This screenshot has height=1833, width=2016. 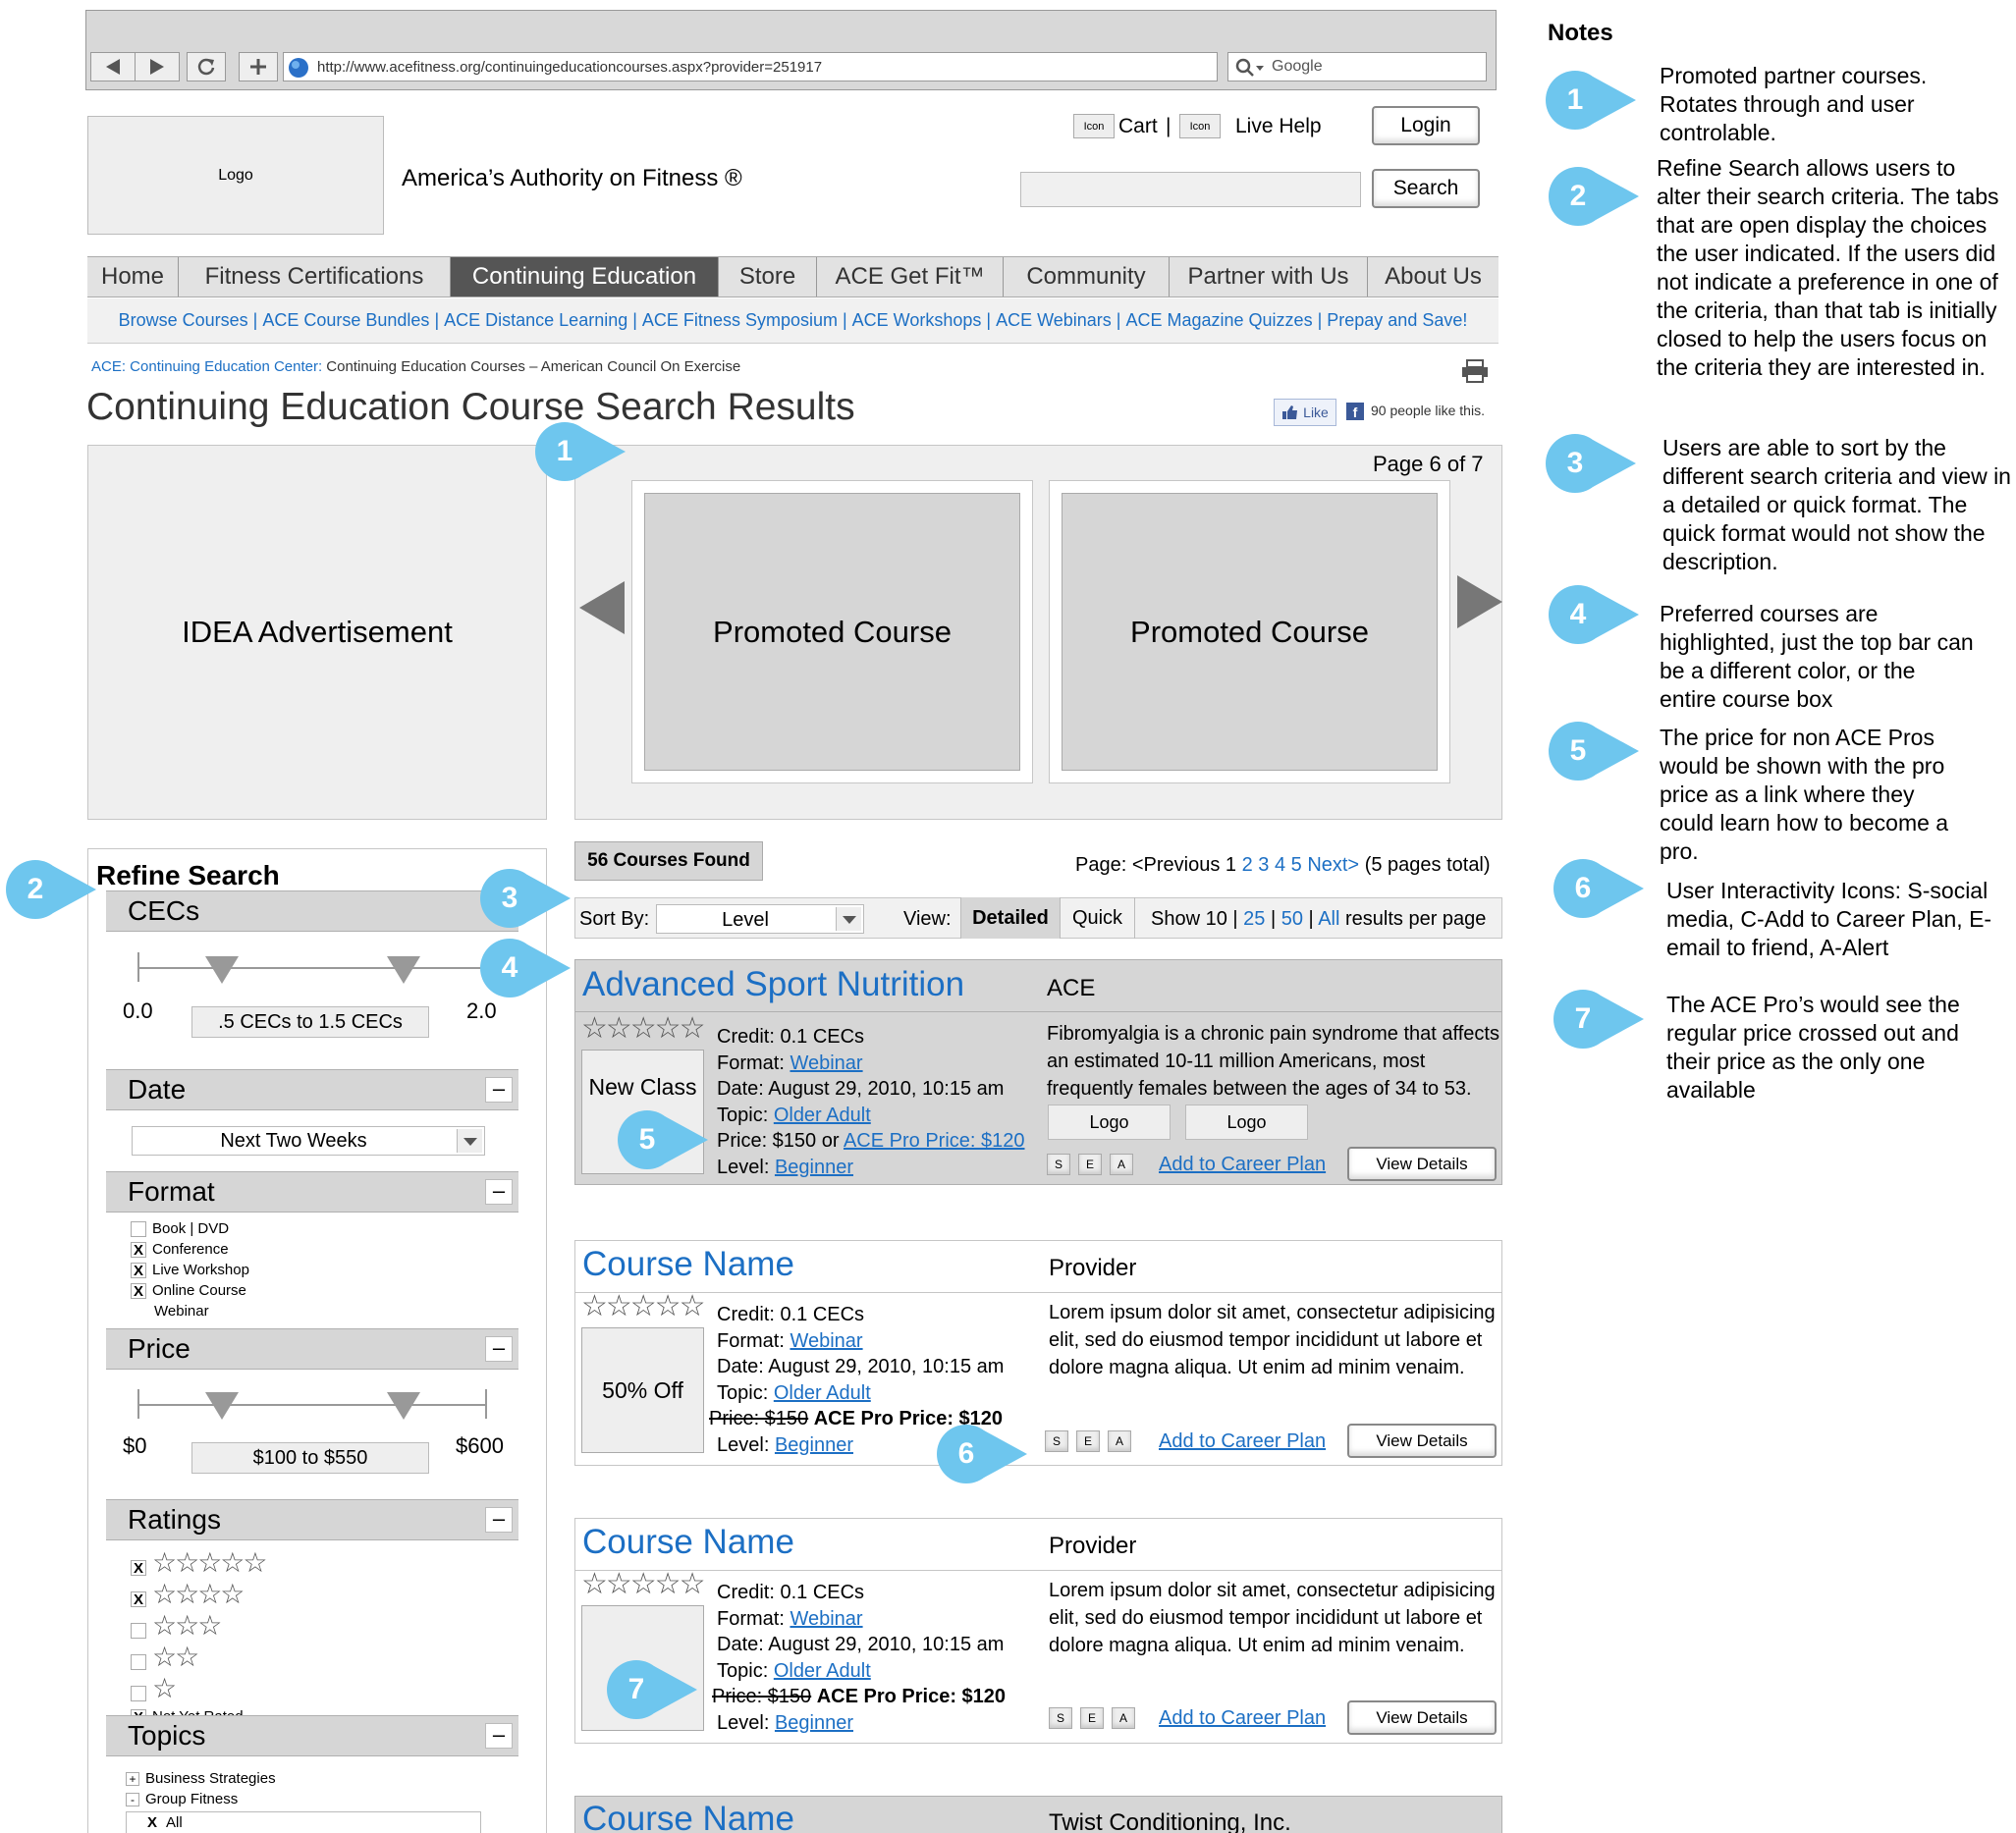 I want to click on course-title: Advanced Sport Nutrition, so click(x=773, y=985).